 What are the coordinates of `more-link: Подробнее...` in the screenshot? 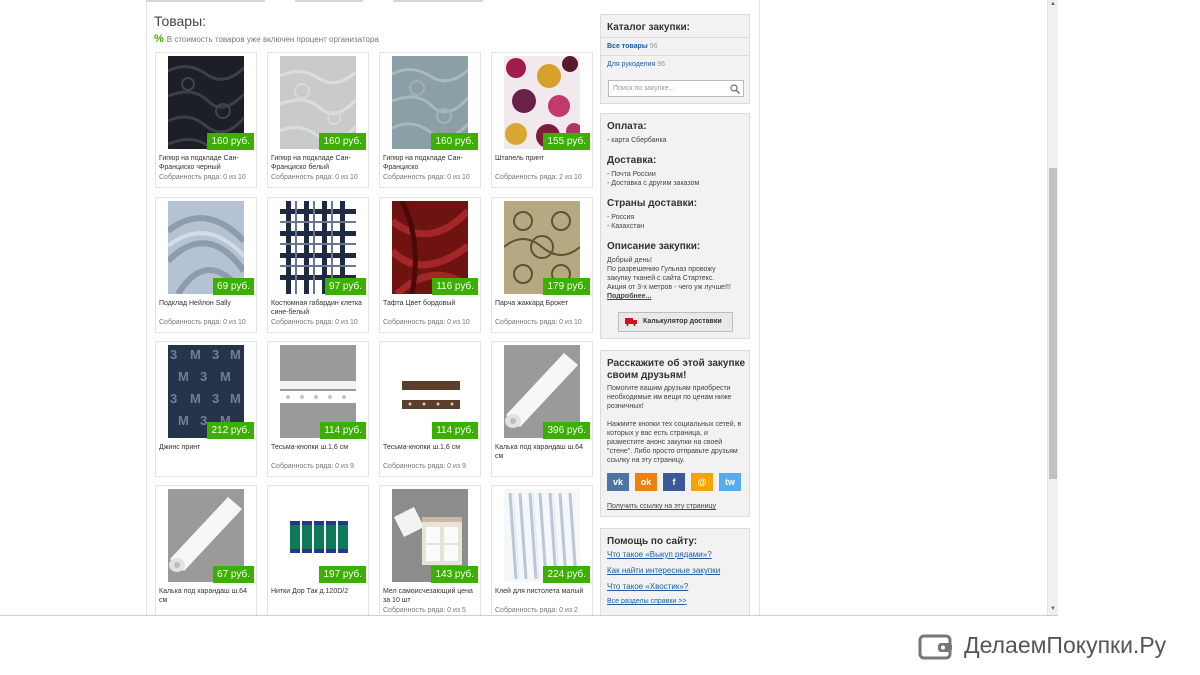 It's located at (629, 296).